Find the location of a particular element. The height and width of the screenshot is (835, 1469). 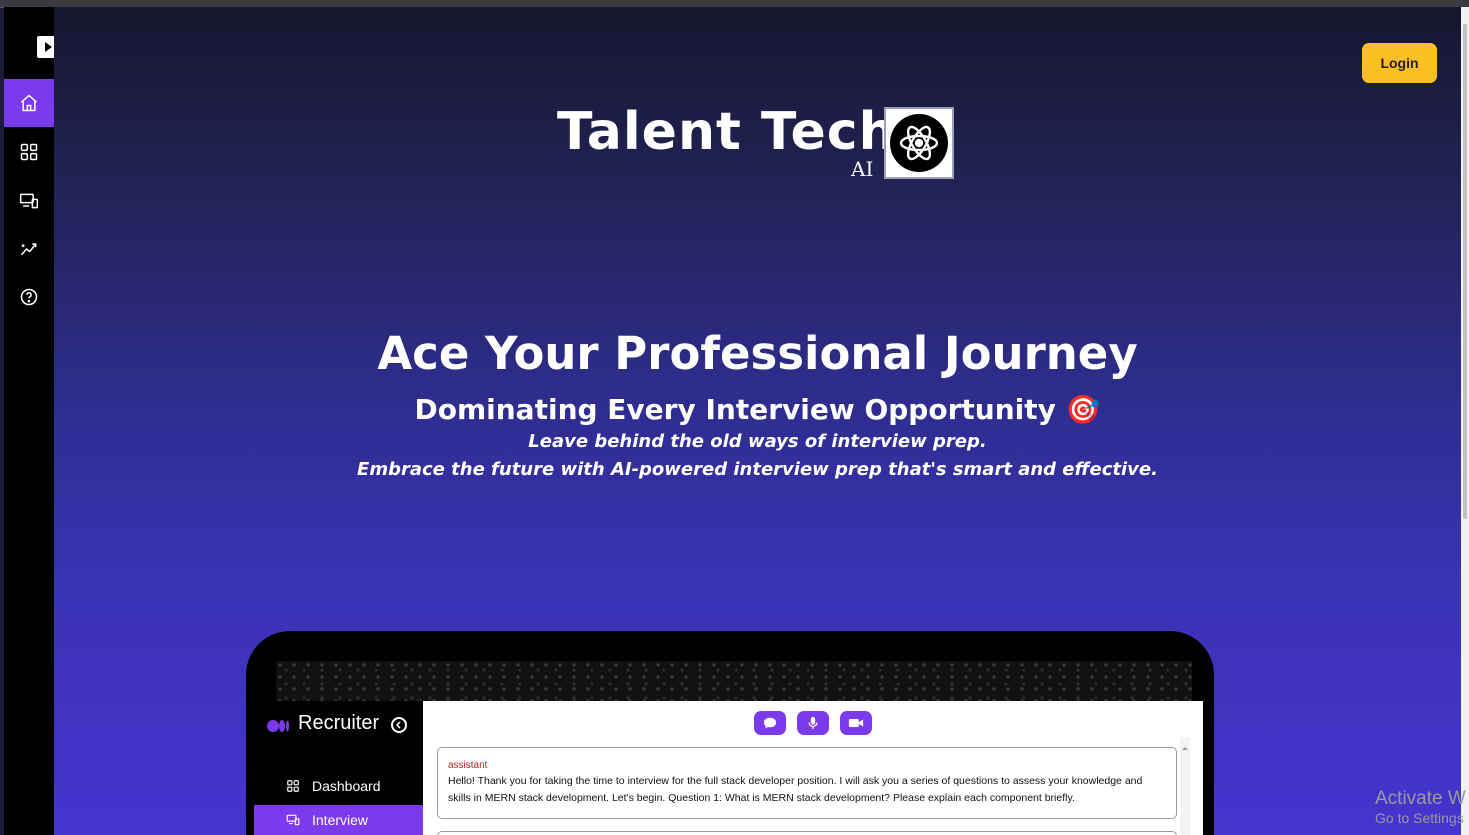

brand-suffix: AI is located at coordinates (862, 169).